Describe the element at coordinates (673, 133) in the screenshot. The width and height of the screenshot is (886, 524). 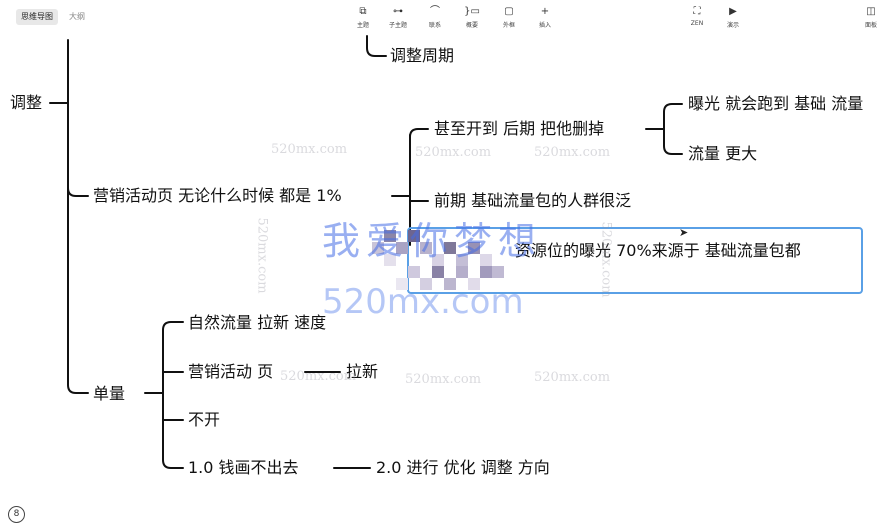
I see `edge-more-traffic` at that location.